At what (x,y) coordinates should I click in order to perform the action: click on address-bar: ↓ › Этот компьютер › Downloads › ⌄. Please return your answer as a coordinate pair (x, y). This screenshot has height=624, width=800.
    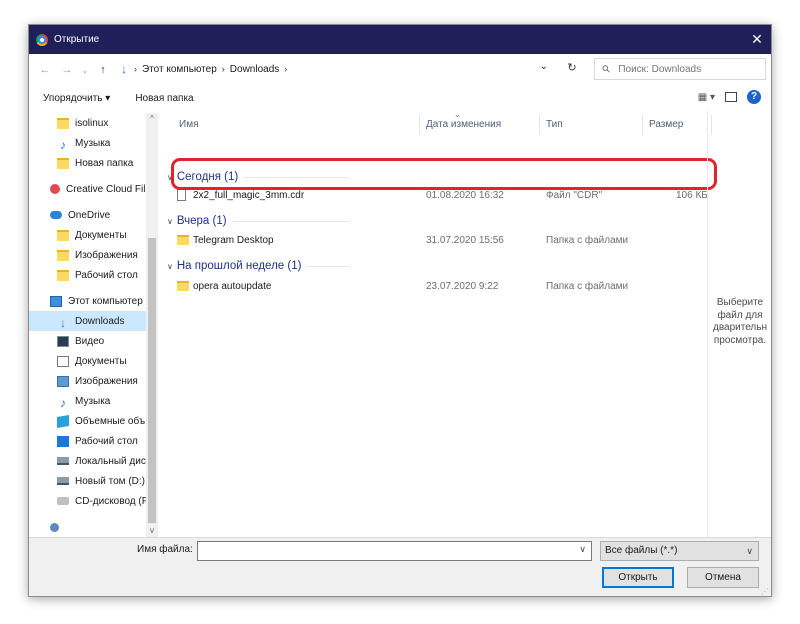
    Looking at the image, I should click on (338, 69).